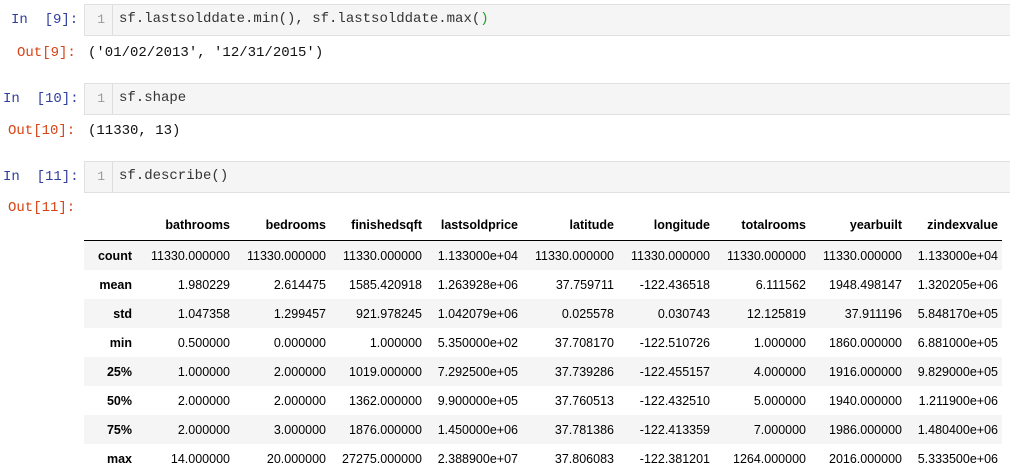  What do you see at coordinates (584, 284) in the screenshot?
I see `table-cell: 37.759711` at bounding box center [584, 284].